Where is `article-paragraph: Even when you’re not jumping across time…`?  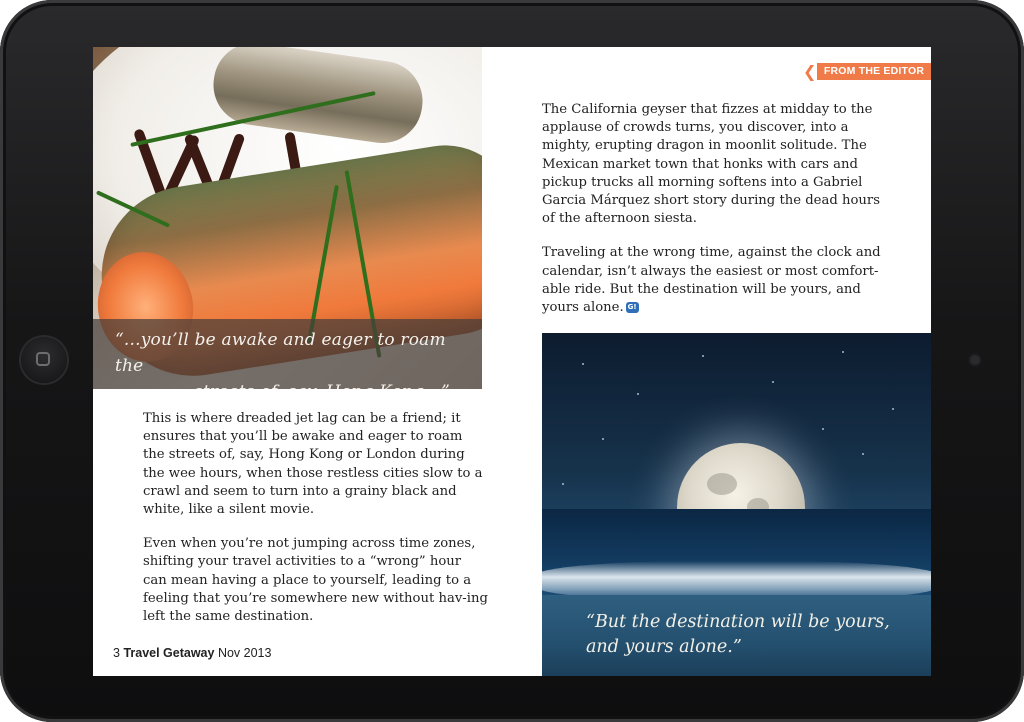
article-paragraph: Even when you’re not jumping across time… is located at coordinates (315, 580).